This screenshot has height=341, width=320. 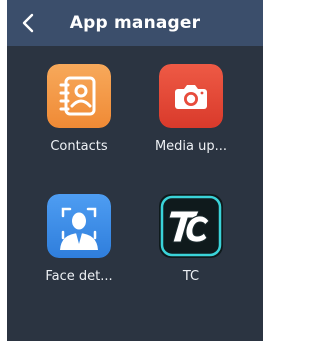 What do you see at coordinates (191, 96) in the screenshot?
I see `camera-icon` at bounding box center [191, 96].